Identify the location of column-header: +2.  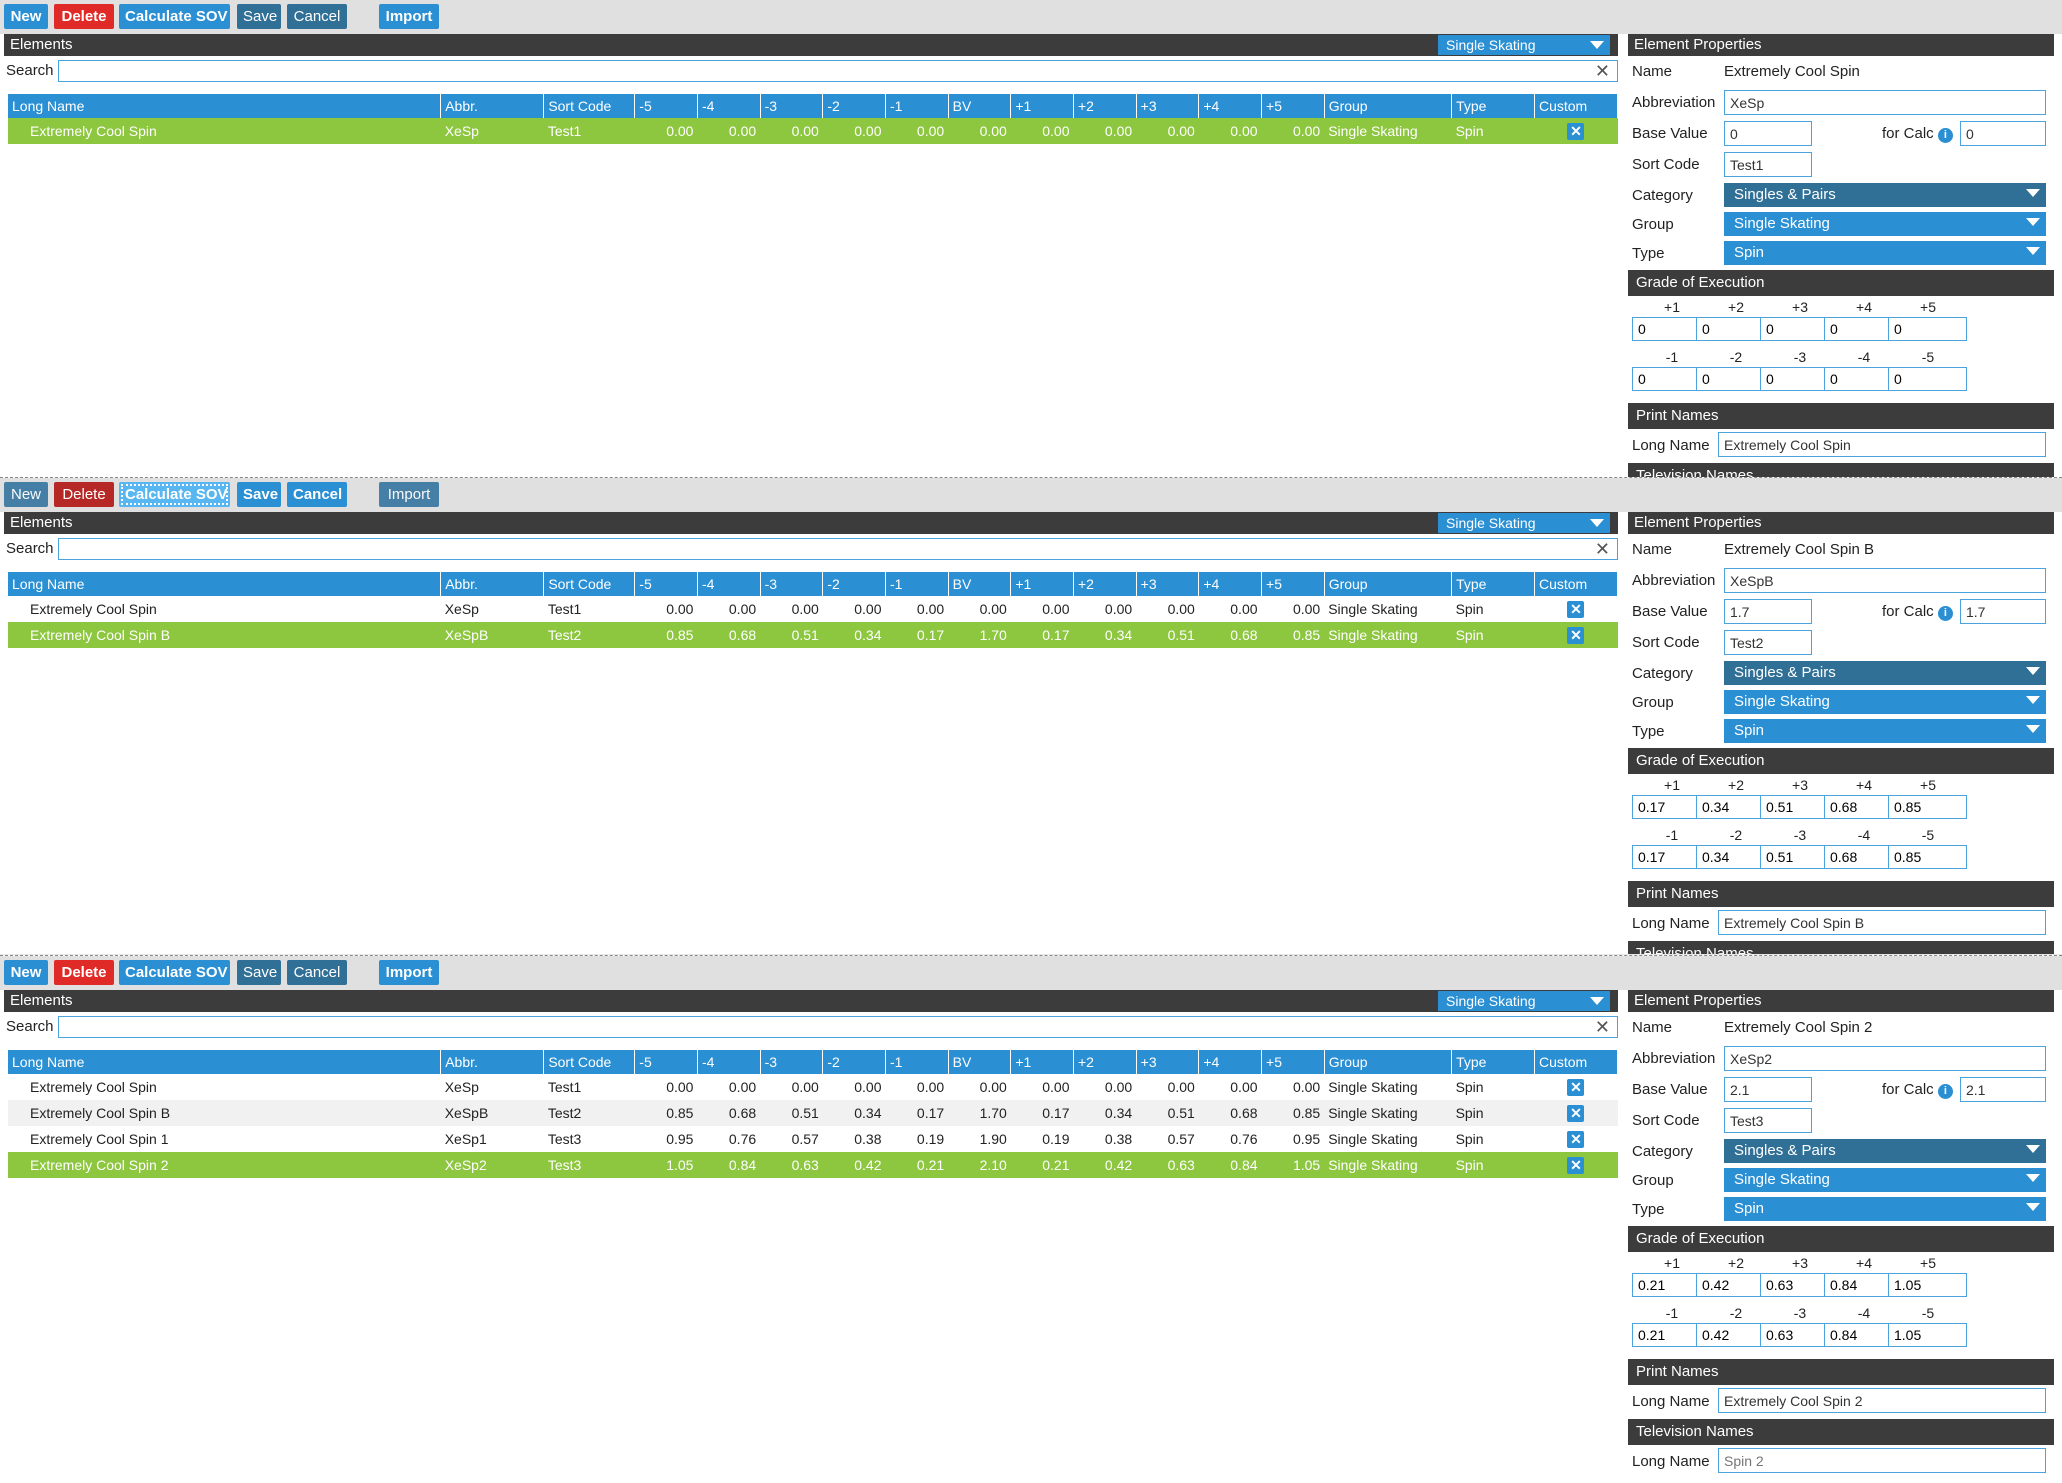
(1105, 584).